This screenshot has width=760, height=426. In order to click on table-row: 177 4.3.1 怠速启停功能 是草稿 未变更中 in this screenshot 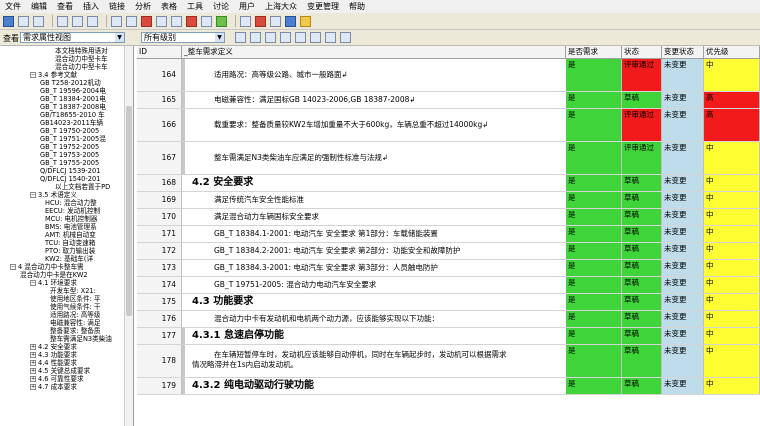, I will do `click(448, 336)`.